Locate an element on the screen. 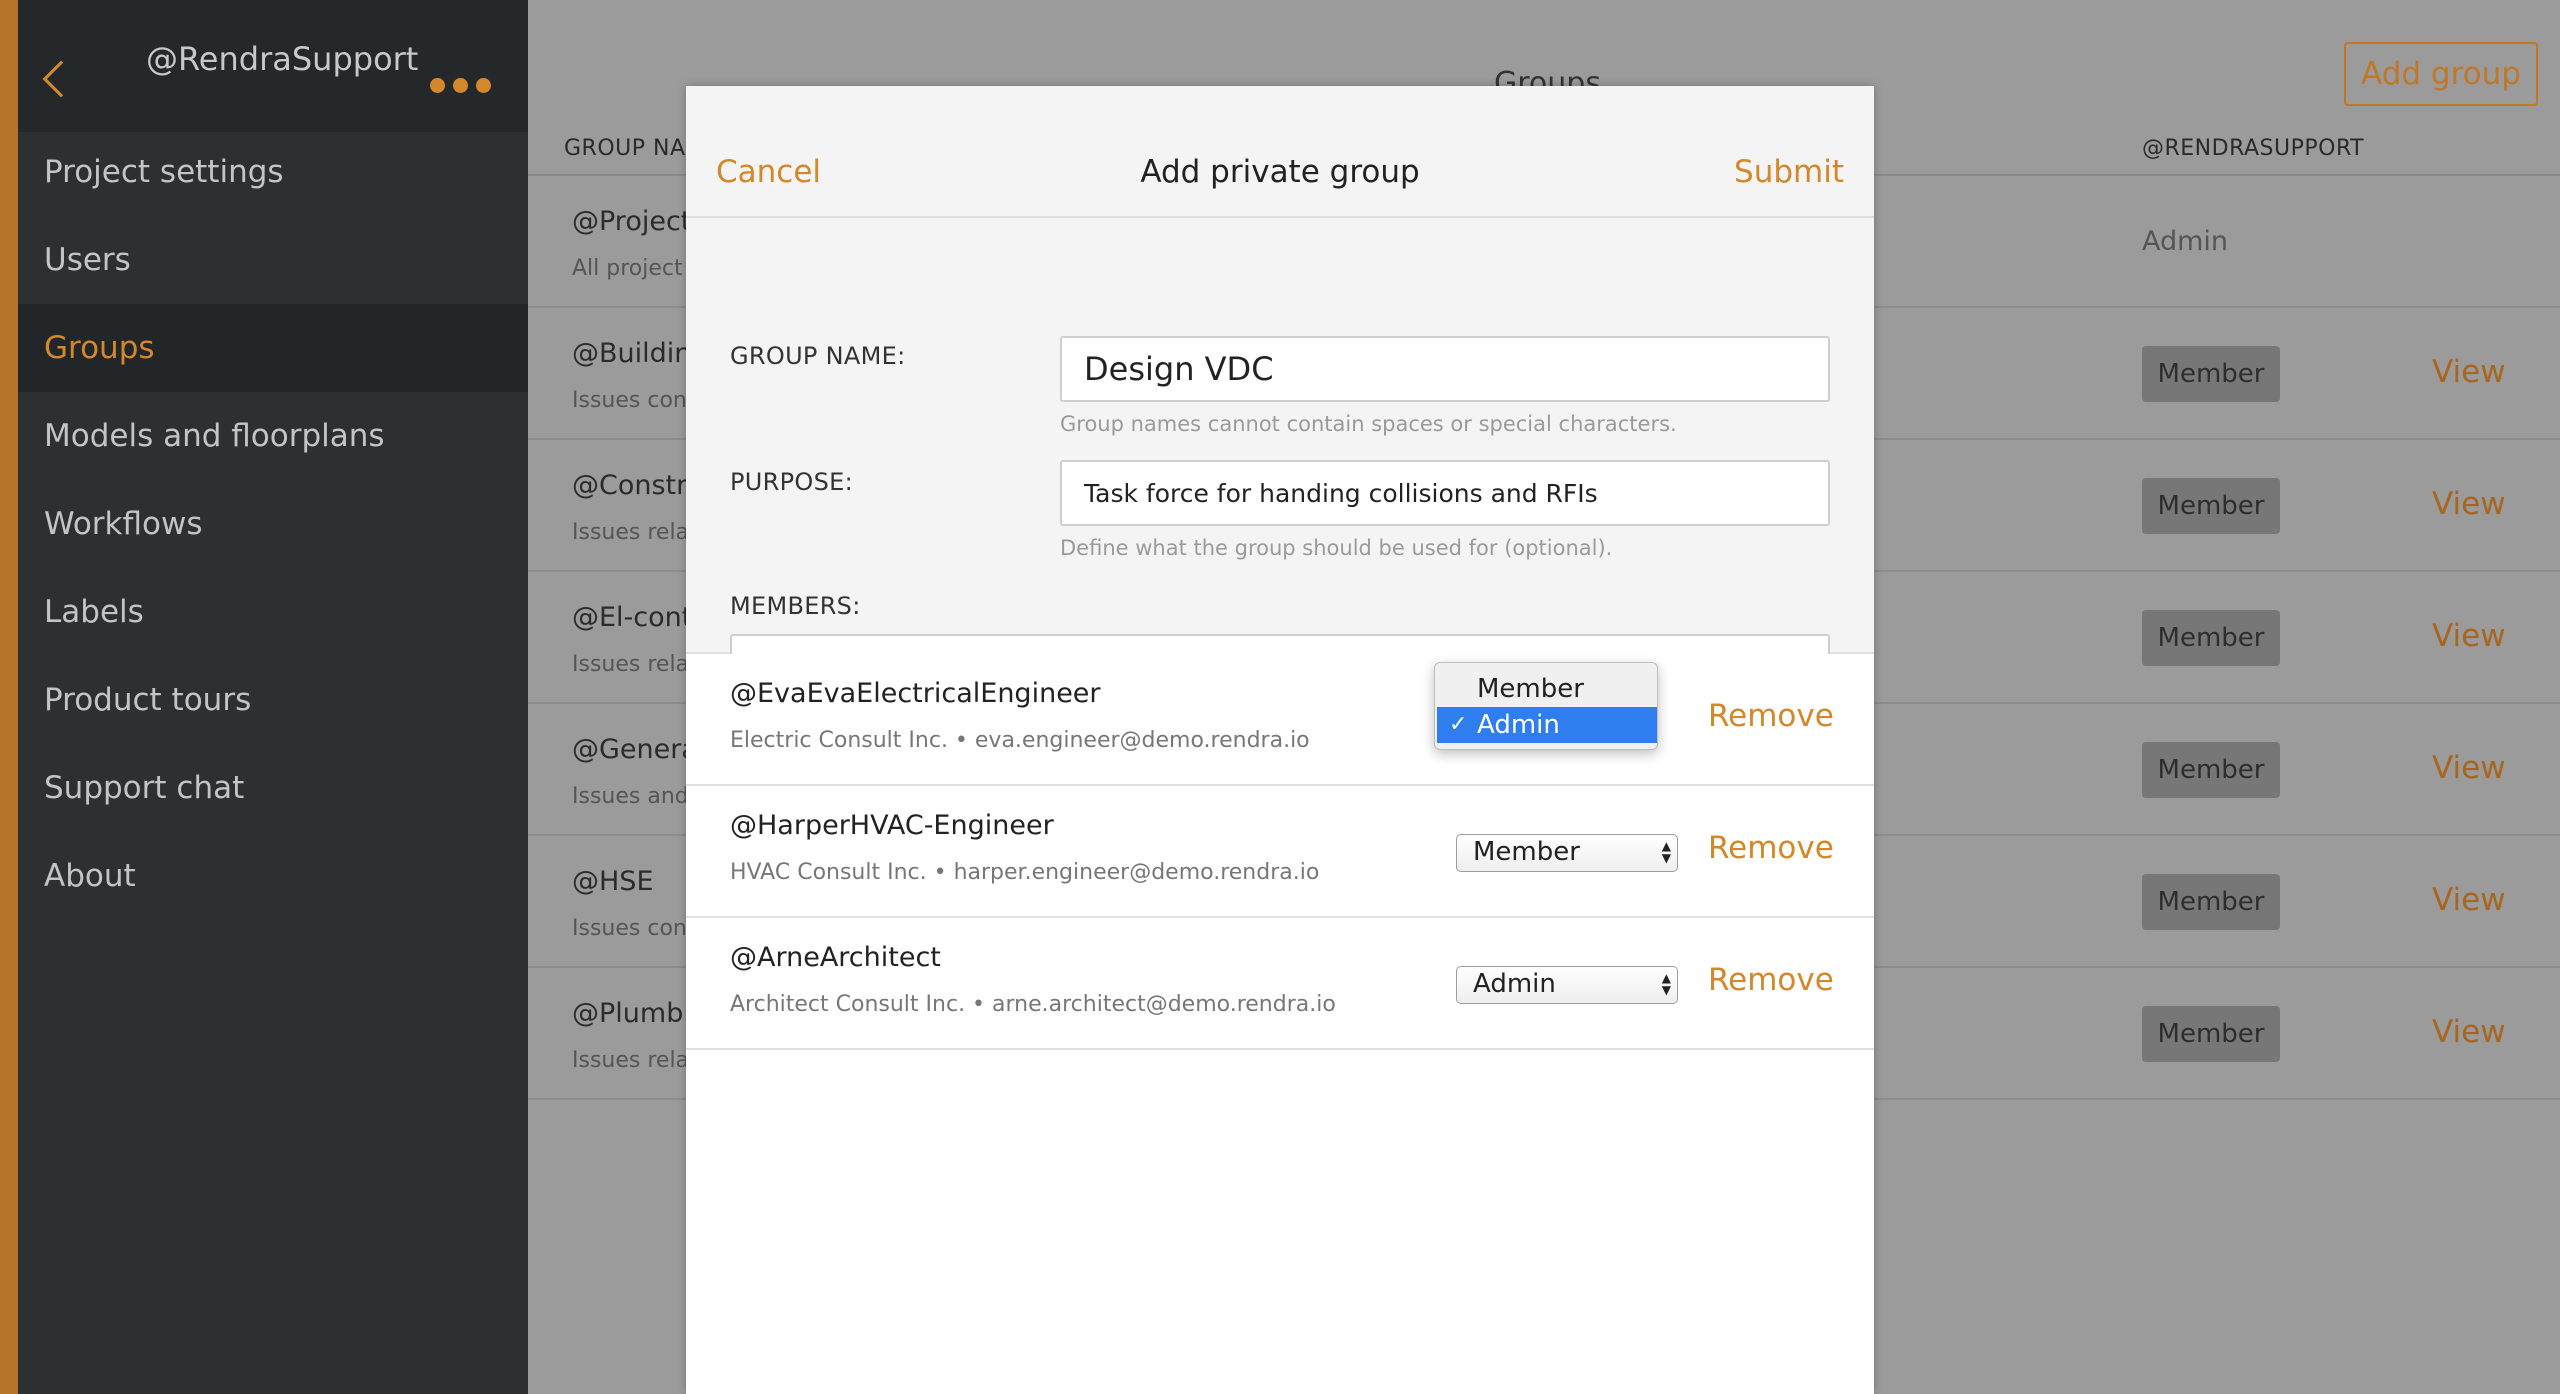 This screenshot has height=1394, width=2560. group-description: Issues and is located at coordinates (630, 796).